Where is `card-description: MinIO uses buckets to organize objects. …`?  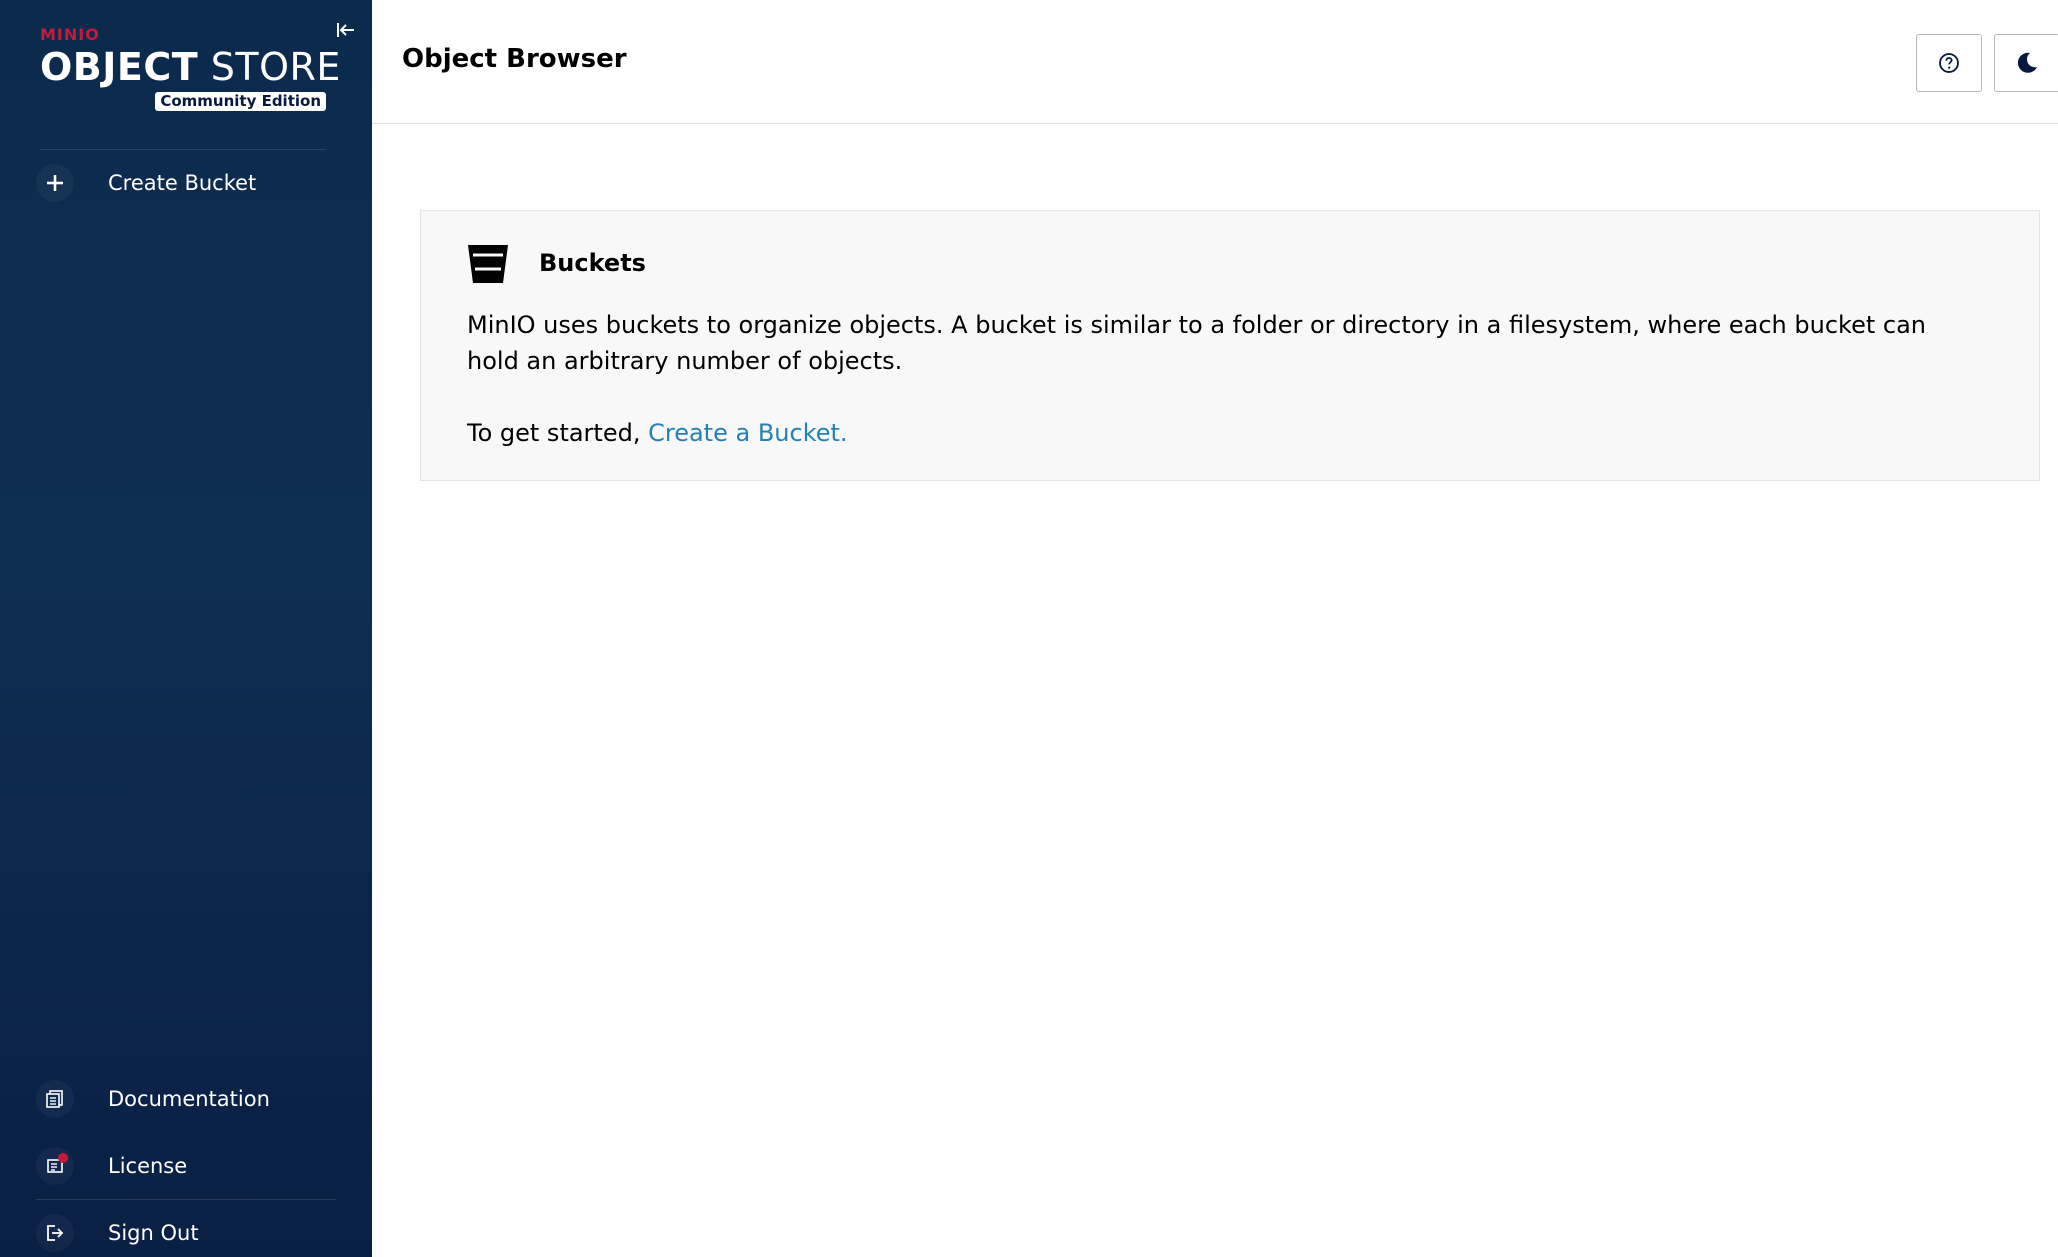 card-description: MinIO uses buckets to organize objects. … is located at coordinates (1196, 343).